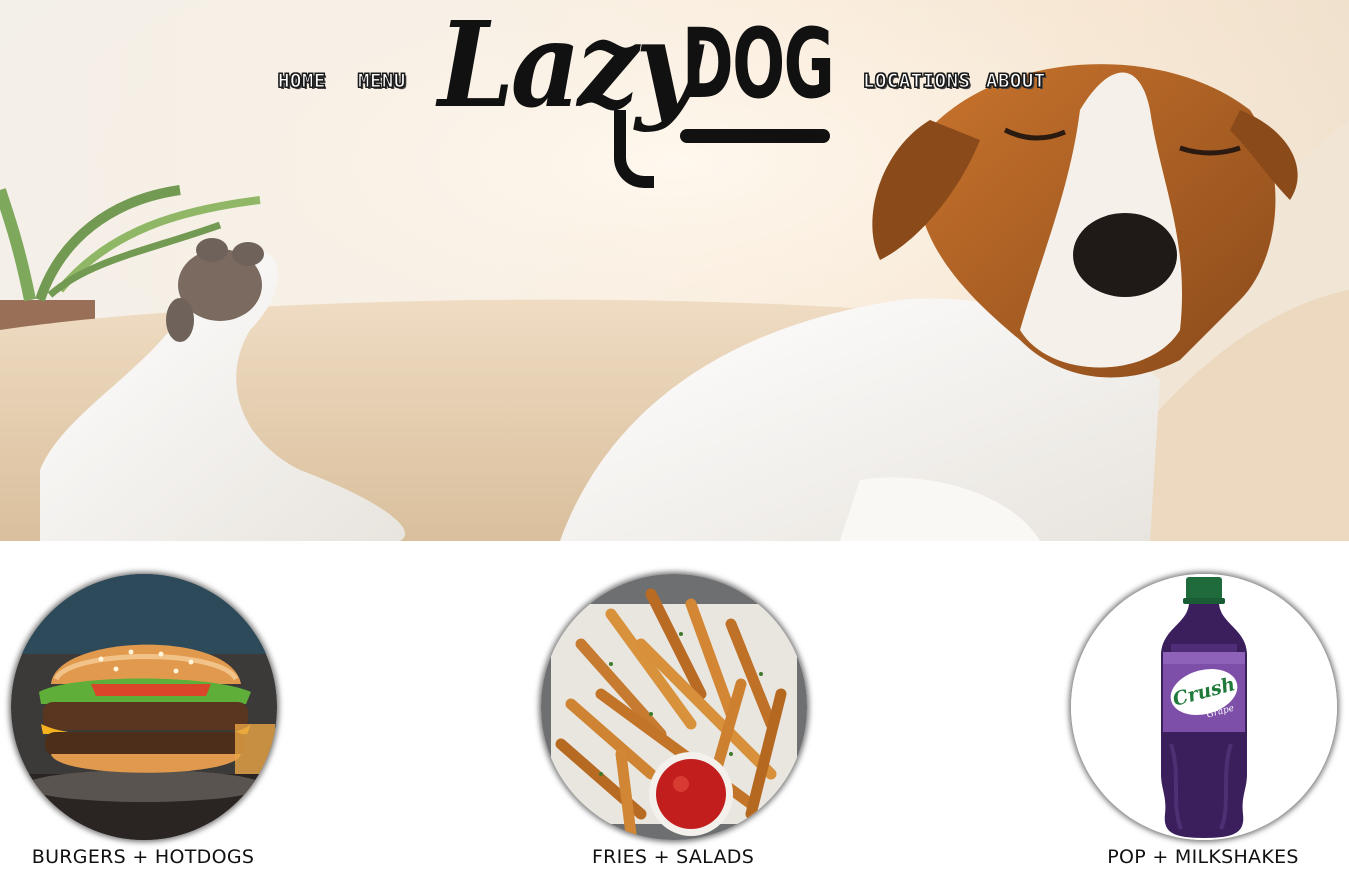  I want to click on lazy-dog-logo: Lazy DOG, so click(634, 96).